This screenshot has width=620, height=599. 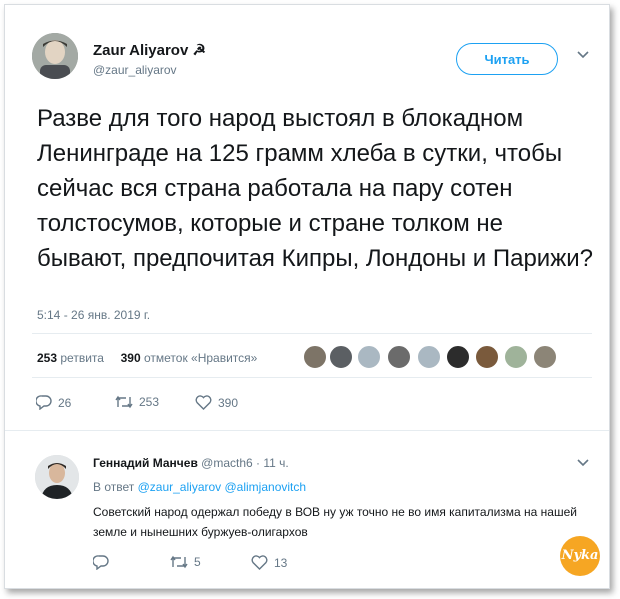 What do you see at coordinates (281, 562) in the screenshot?
I see `reply-like-count: 13` at bounding box center [281, 562].